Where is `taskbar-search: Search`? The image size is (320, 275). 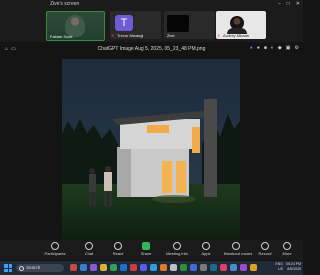
taskbar-search: Search is located at coordinates (40, 268).